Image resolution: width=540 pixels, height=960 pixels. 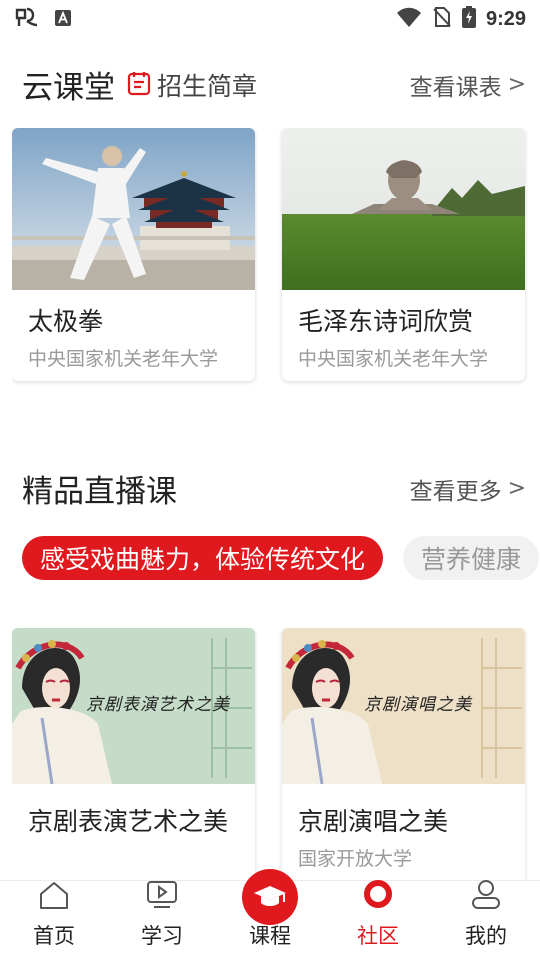 What do you see at coordinates (403, 209) in the screenshot?
I see `mao-statue-image` at bounding box center [403, 209].